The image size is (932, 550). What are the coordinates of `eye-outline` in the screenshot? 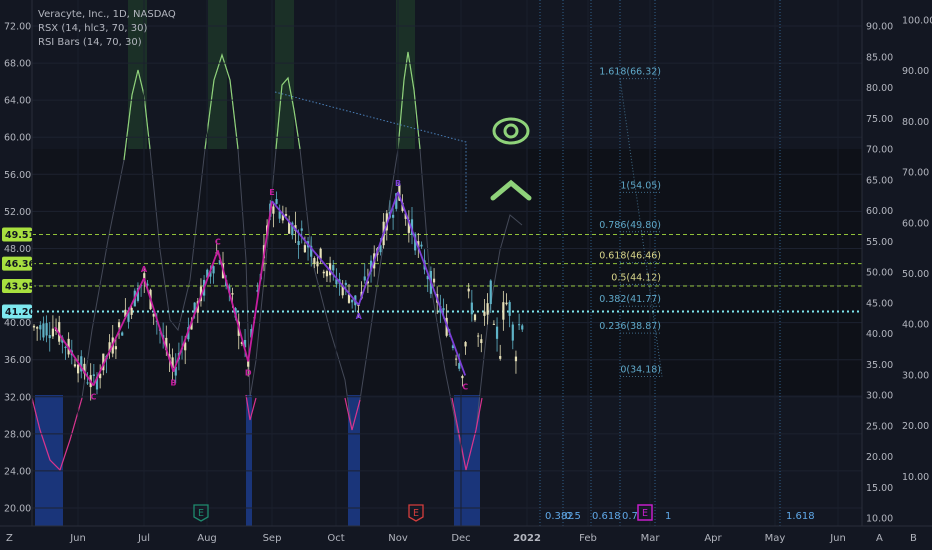 It's located at (511, 131).